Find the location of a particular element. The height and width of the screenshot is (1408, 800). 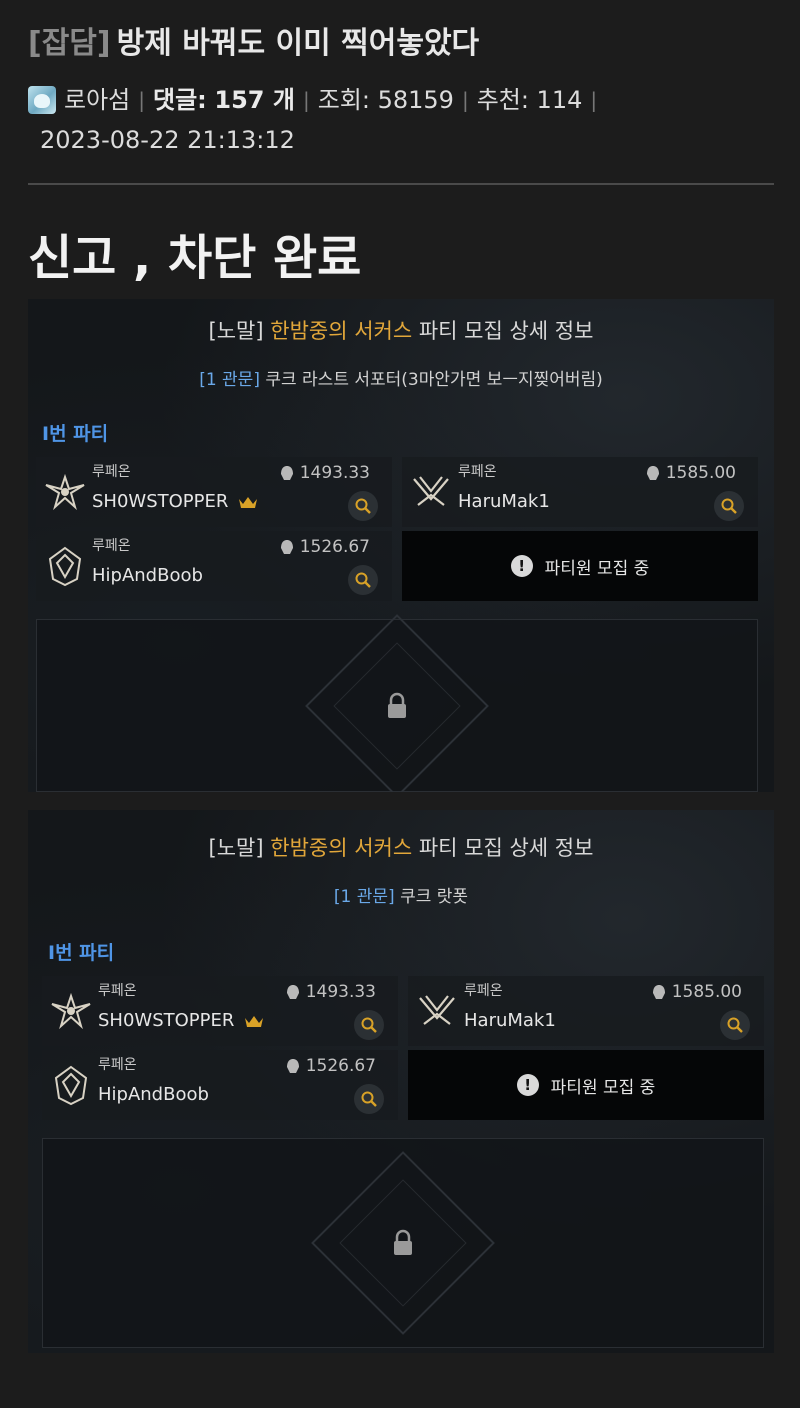

panel-subtitle: [1 관문] 쿠크 랏폿 is located at coordinates (401, 894).